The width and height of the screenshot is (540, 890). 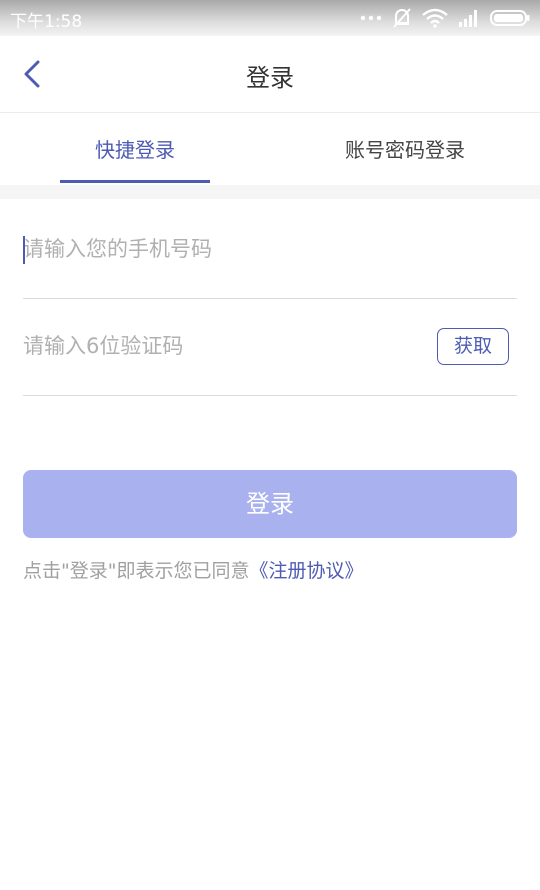 I want to click on verification-code-input, so click(x=223, y=346).